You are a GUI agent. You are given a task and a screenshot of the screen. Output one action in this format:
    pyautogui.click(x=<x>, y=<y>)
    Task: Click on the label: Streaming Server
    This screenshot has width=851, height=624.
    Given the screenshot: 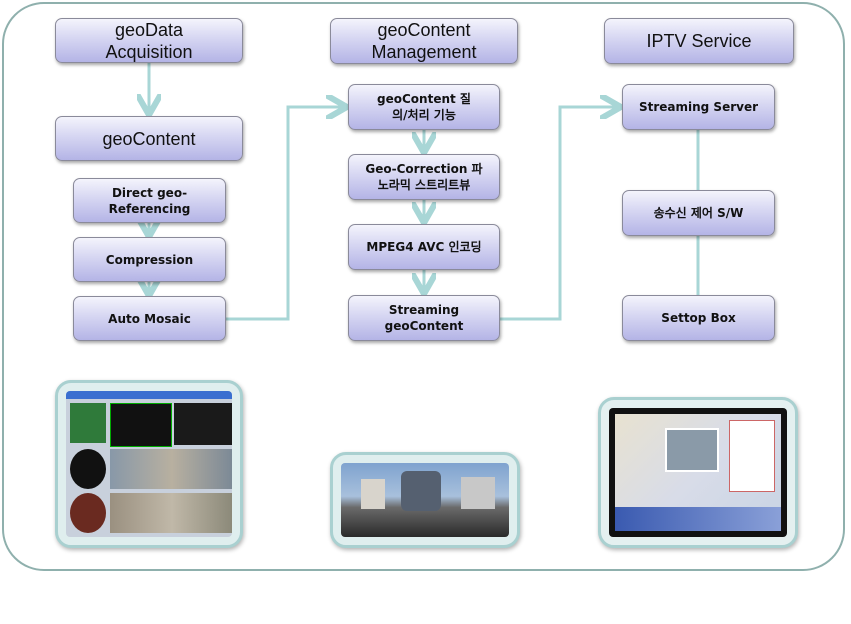 What is the action you would take?
    pyautogui.click(x=698, y=107)
    